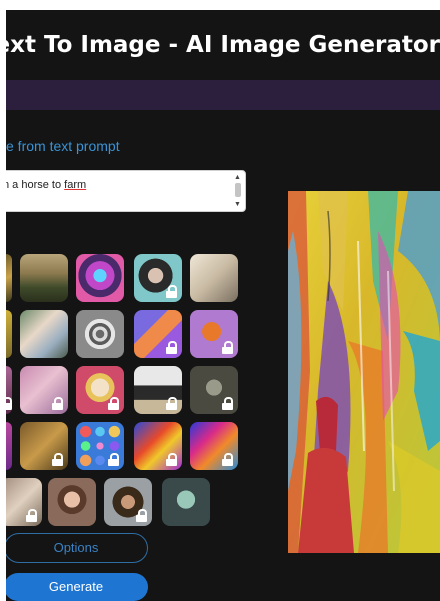 The height and width of the screenshot is (601, 440). I want to click on page-title: Text To Image - AI Image Generator, so click(223, 45).